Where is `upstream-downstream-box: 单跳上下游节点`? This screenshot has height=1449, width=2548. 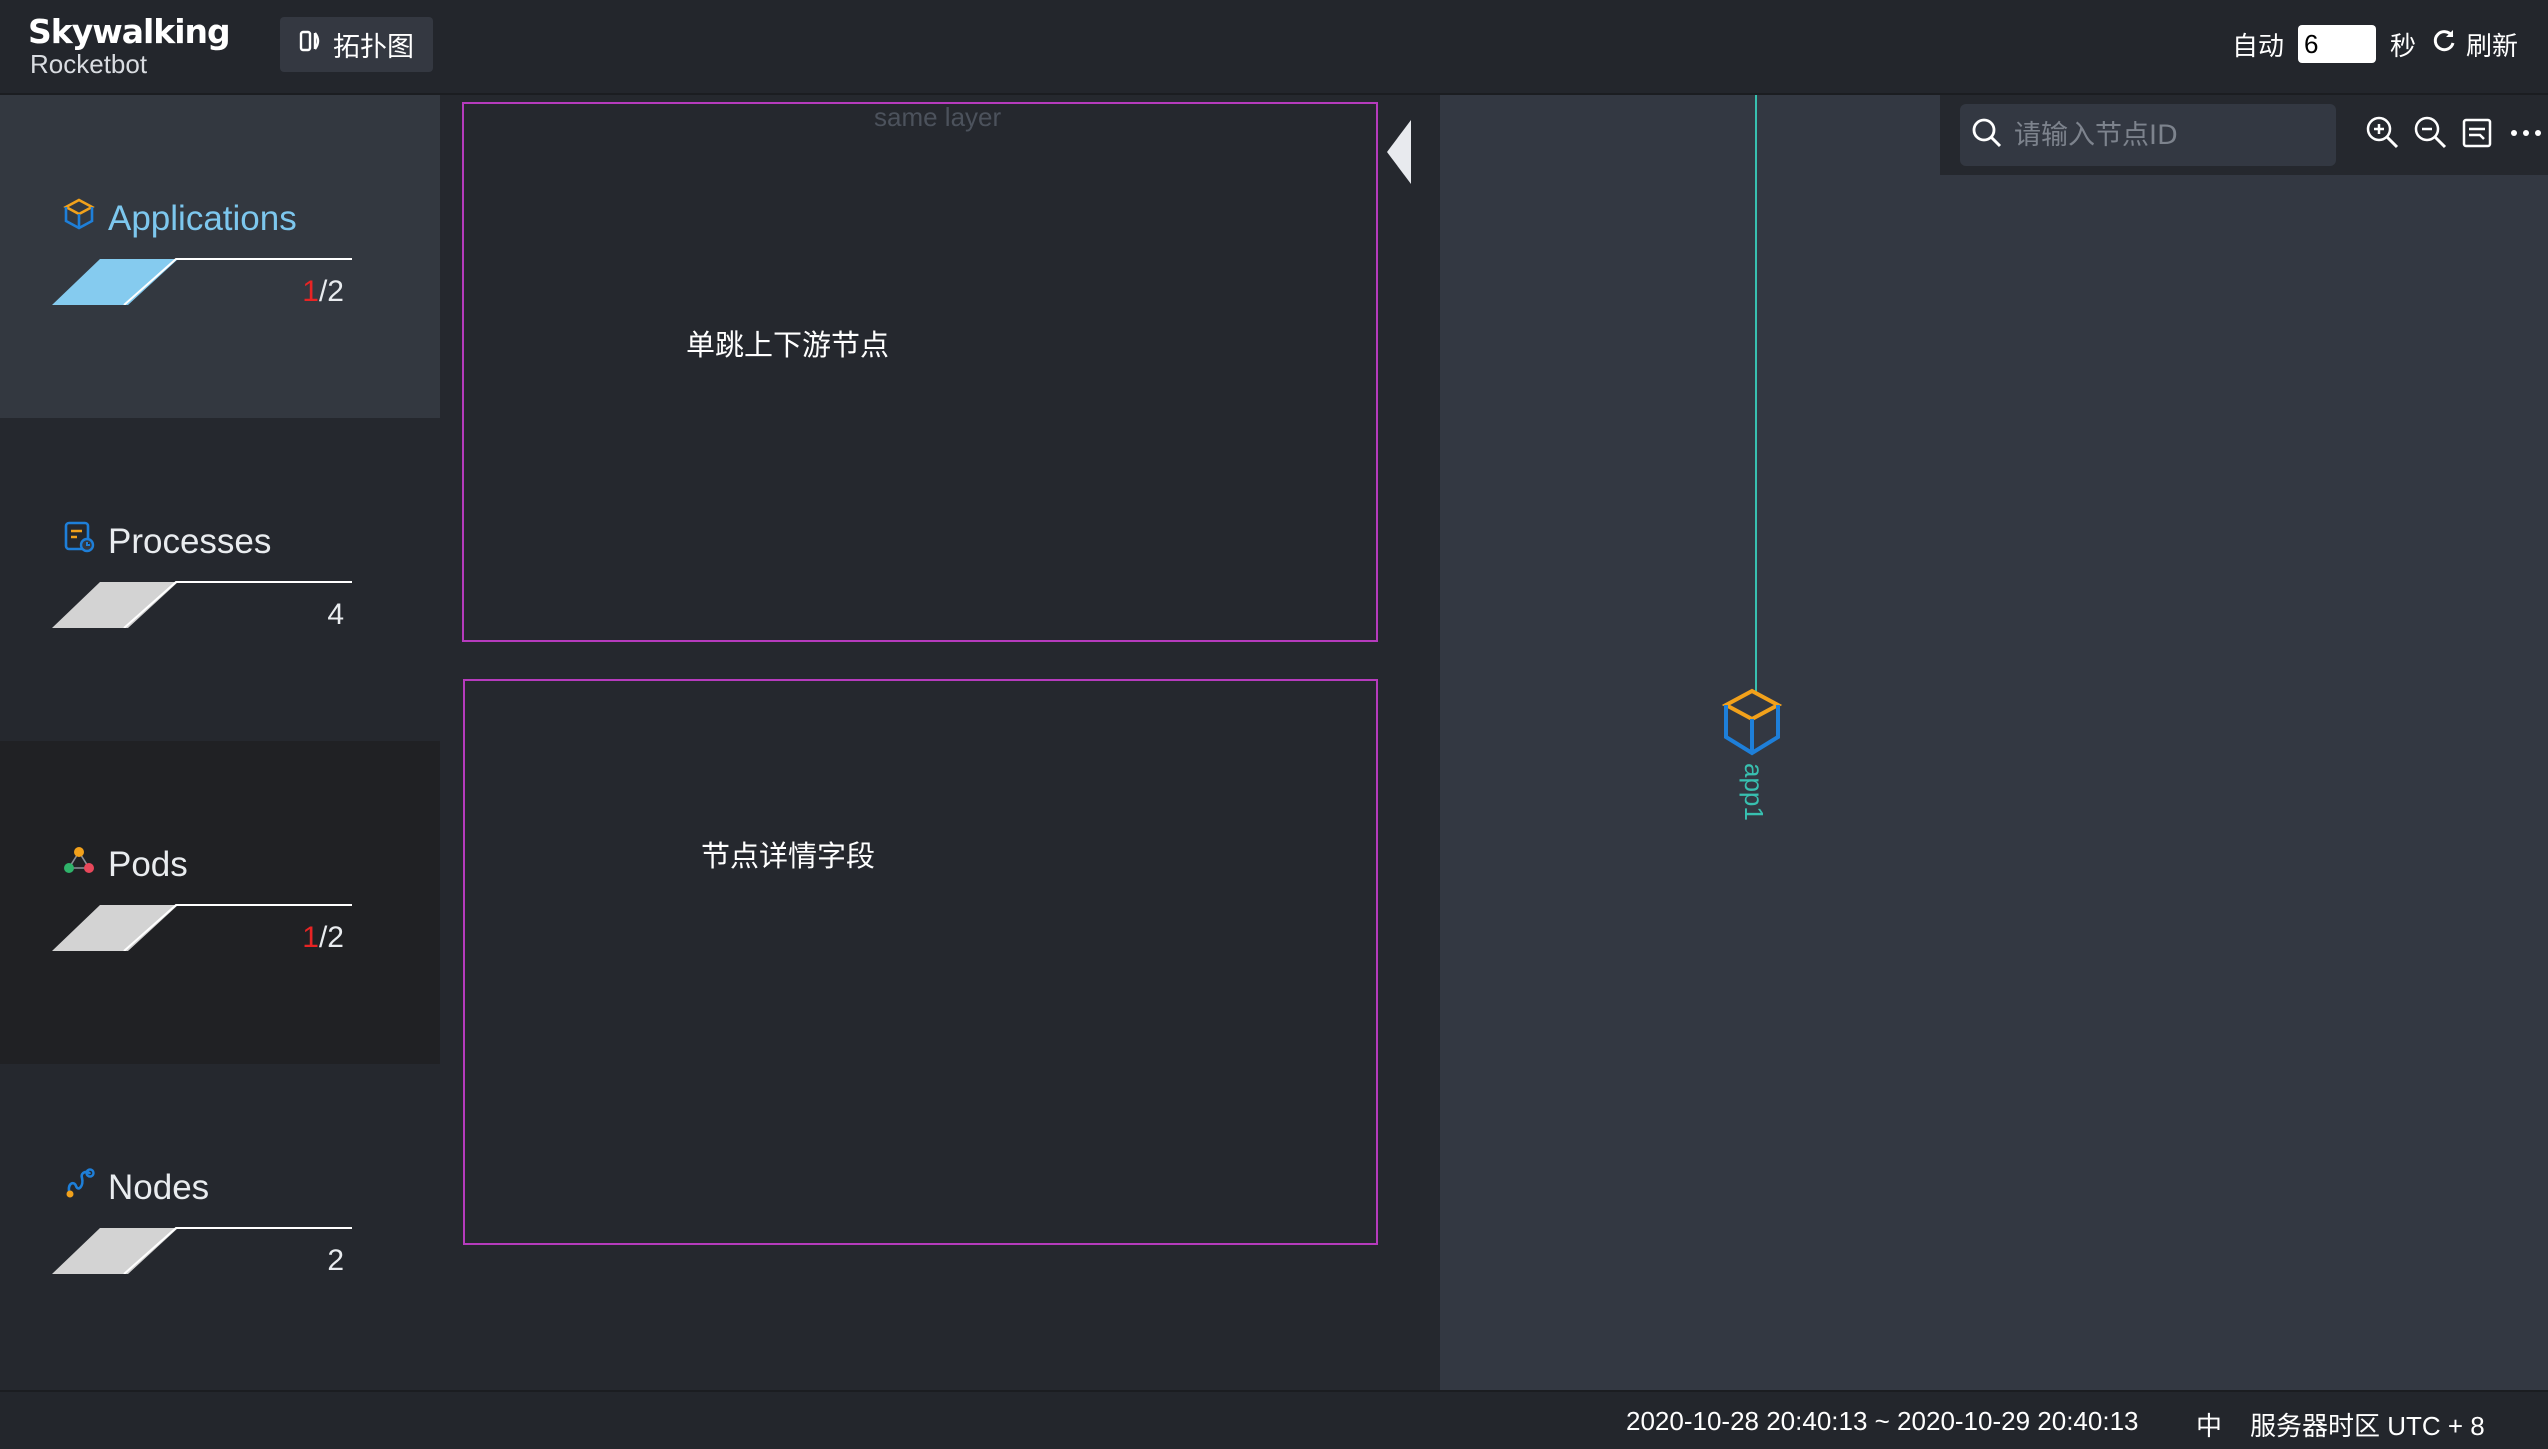
upstream-downstream-box: 单跳上下游节点 is located at coordinates (920, 372).